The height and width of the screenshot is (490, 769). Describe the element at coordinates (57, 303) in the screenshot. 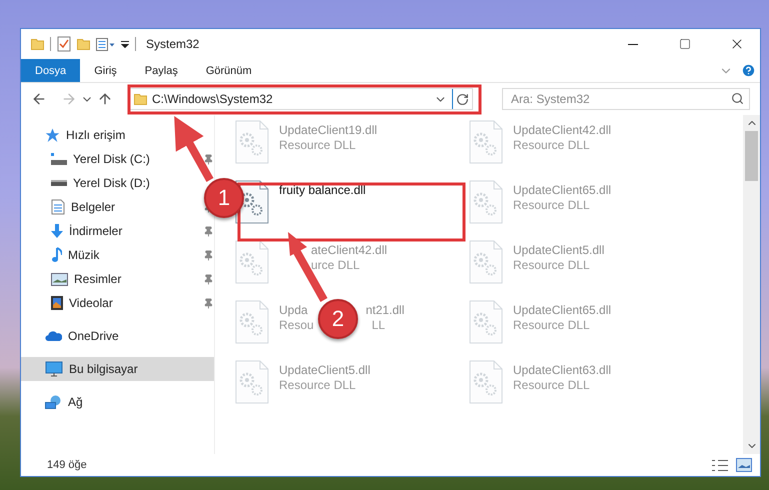

I see `film-icon` at that location.